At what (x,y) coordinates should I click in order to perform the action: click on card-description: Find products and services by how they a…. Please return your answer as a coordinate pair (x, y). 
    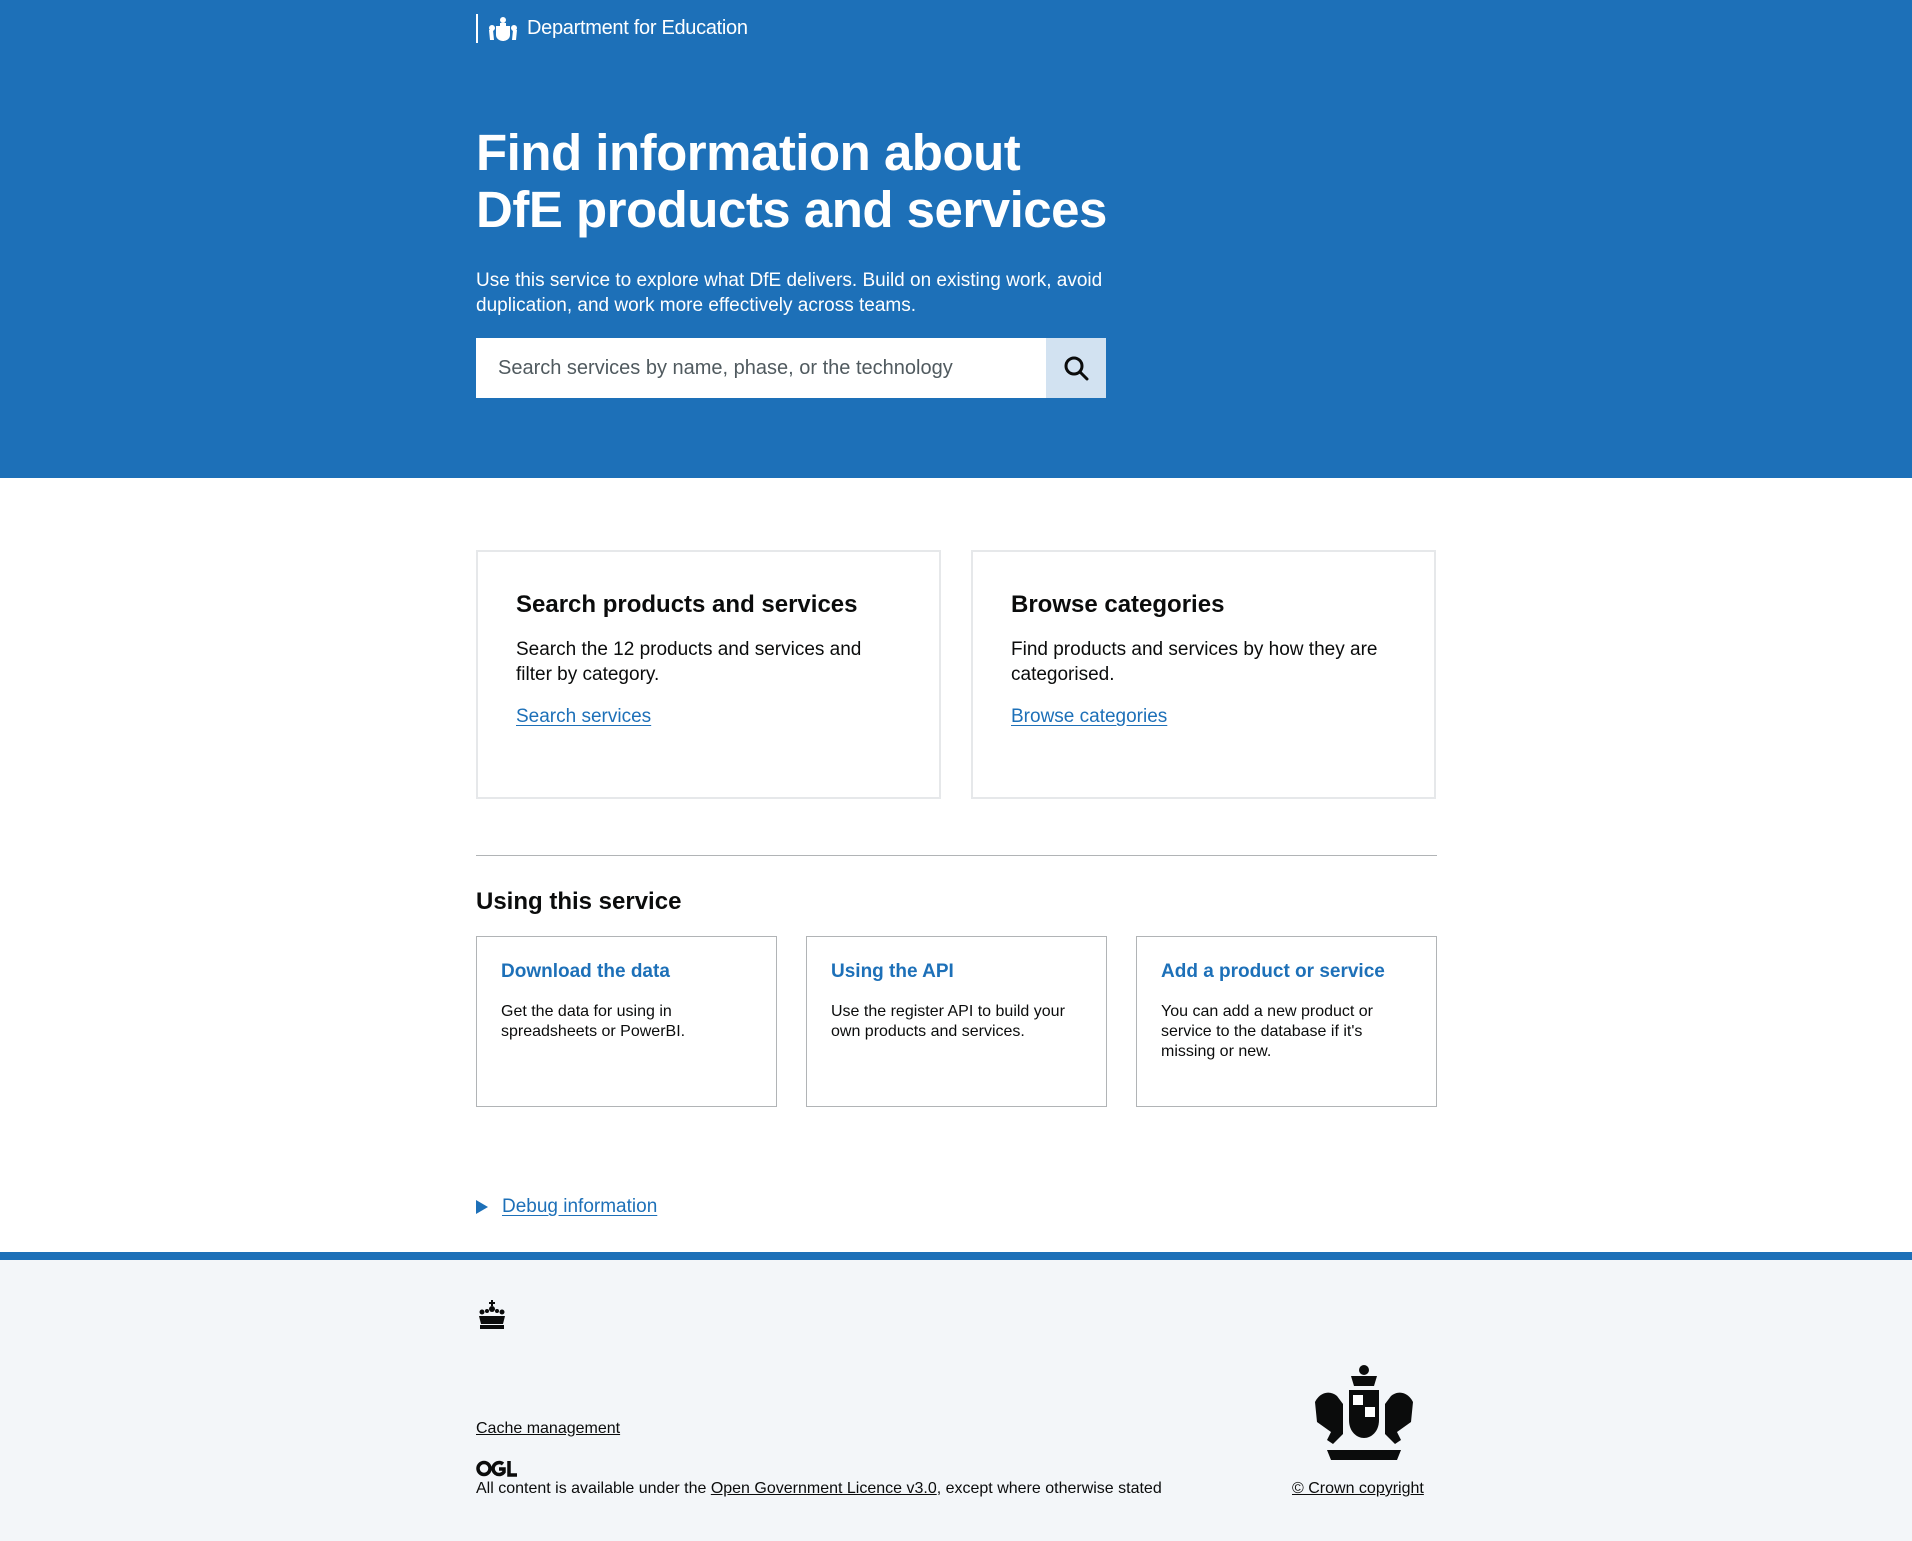
    Looking at the image, I should click on (1194, 662).